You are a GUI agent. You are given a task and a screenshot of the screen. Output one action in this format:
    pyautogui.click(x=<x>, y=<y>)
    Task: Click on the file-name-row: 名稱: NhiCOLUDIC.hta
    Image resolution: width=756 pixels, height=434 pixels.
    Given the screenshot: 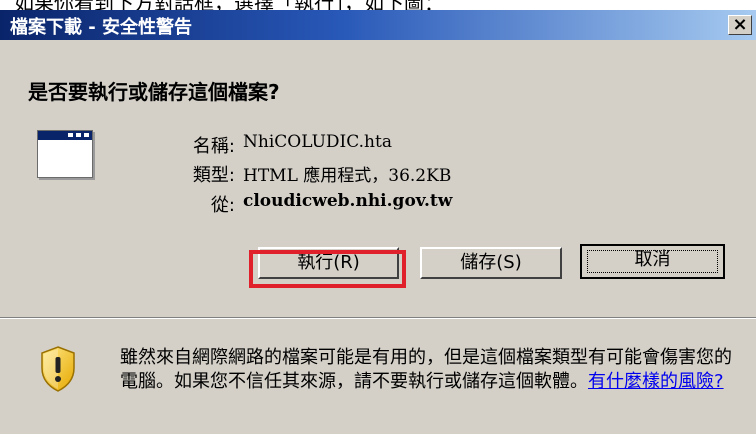 What is the action you would take?
    pyautogui.click(x=370, y=145)
    